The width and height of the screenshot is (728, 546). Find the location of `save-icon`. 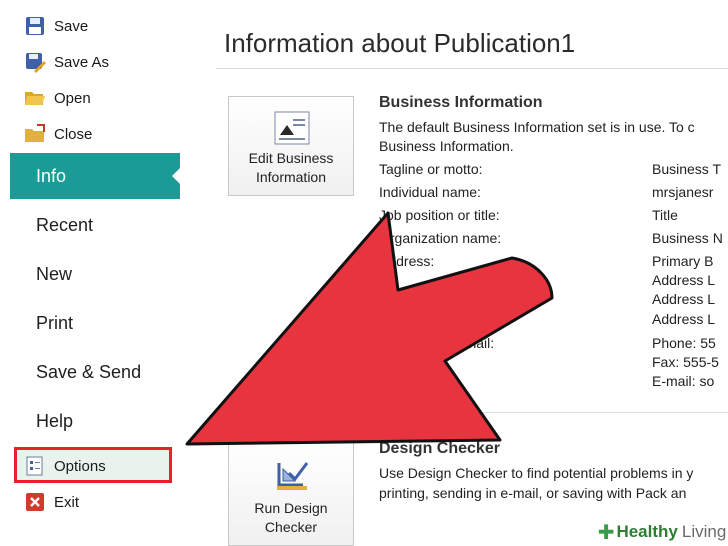

save-icon is located at coordinates (35, 26).